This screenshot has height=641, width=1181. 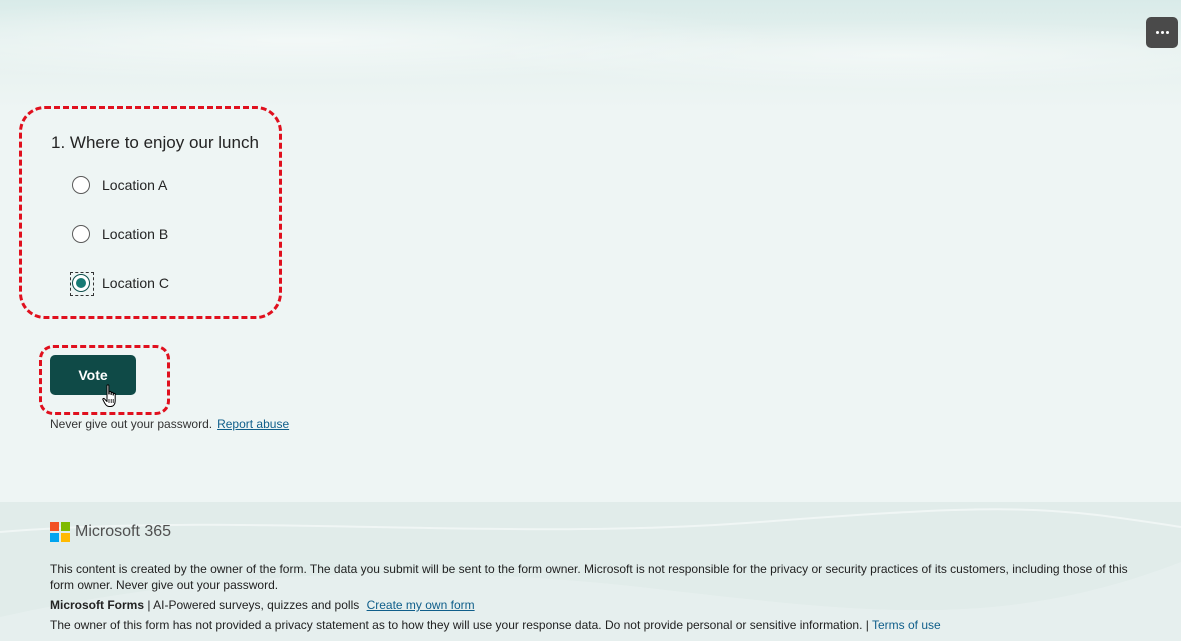 I want to click on option-location-a: Location A, so click(x=119, y=185).